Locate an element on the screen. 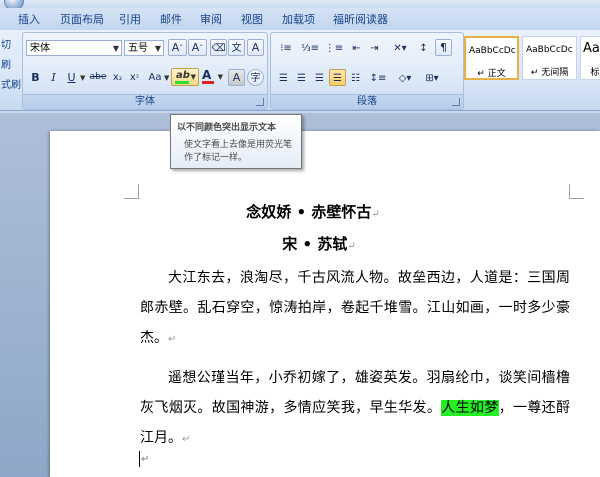 This screenshot has width=600, height=477. font-color-bar is located at coordinates (208, 82).